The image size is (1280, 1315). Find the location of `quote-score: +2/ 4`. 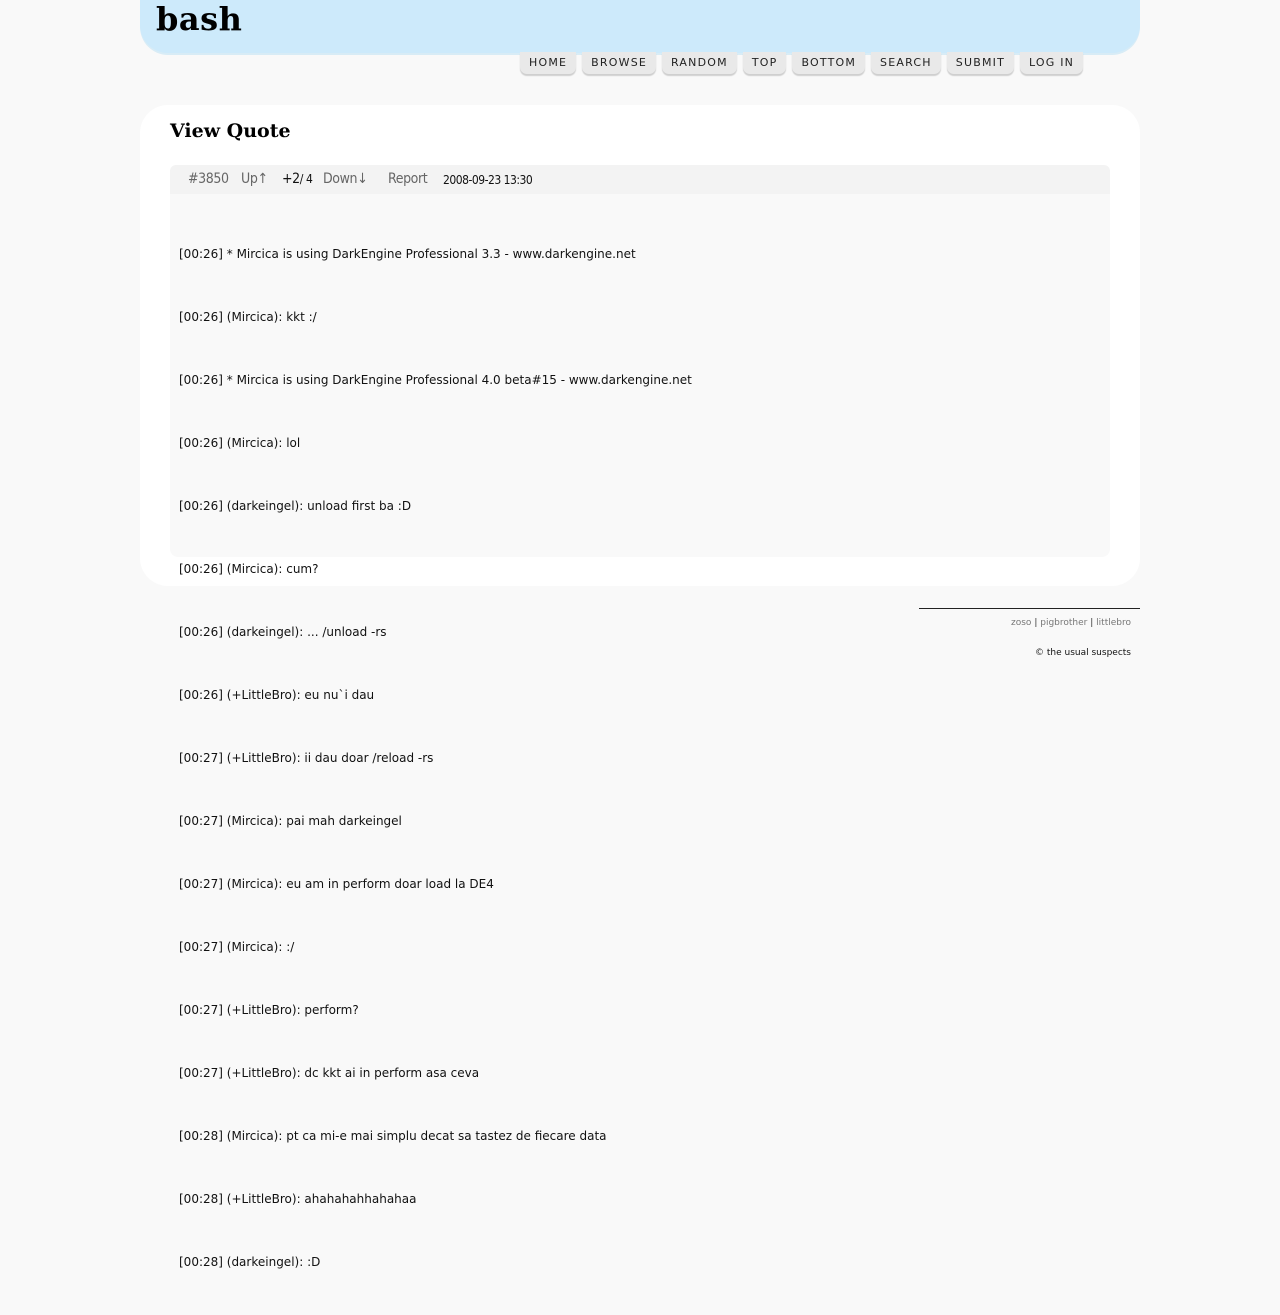

quote-score: +2/ 4 is located at coordinates (297, 179).